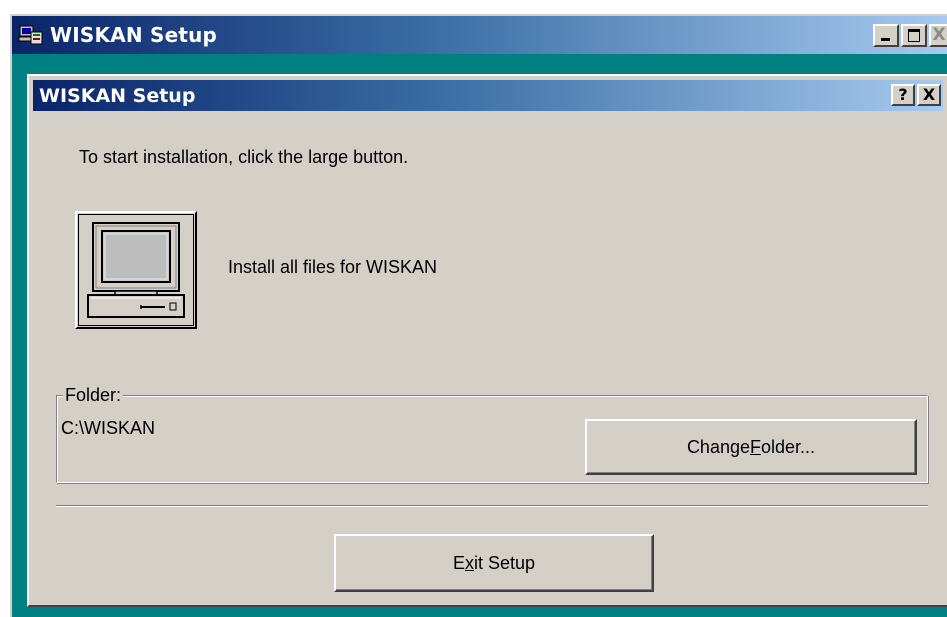 The width and height of the screenshot is (947, 617). I want to click on outer-window-title: WISKAN Setup, so click(134, 35).